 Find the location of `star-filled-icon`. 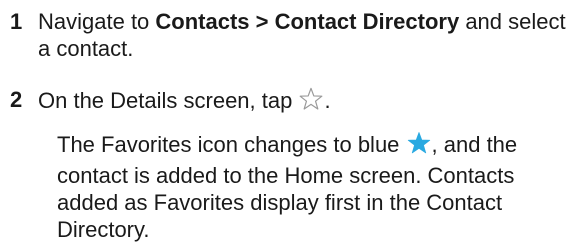

star-filled-icon is located at coordinates (419, 146).